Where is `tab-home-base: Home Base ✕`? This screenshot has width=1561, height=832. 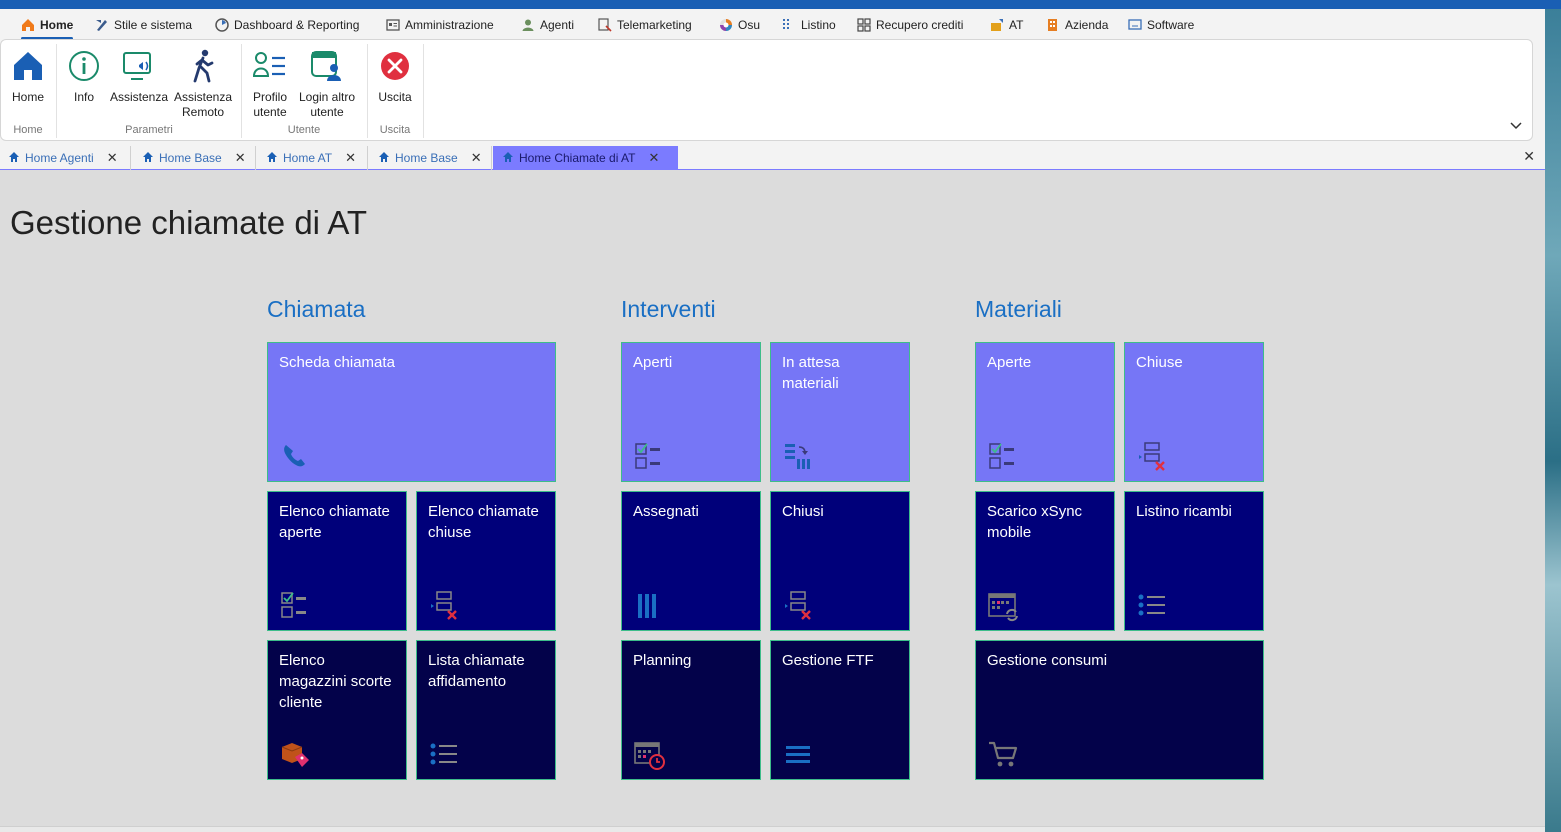
tab-home-base: Home Base ✕ is located at coordinates (195, 158).